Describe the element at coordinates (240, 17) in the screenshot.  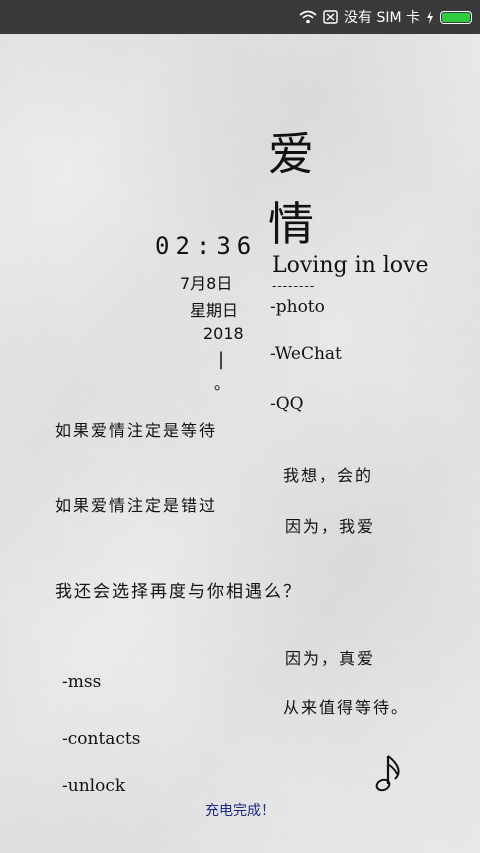
I see `status-bar: 没有 SIM 卡` at that location.